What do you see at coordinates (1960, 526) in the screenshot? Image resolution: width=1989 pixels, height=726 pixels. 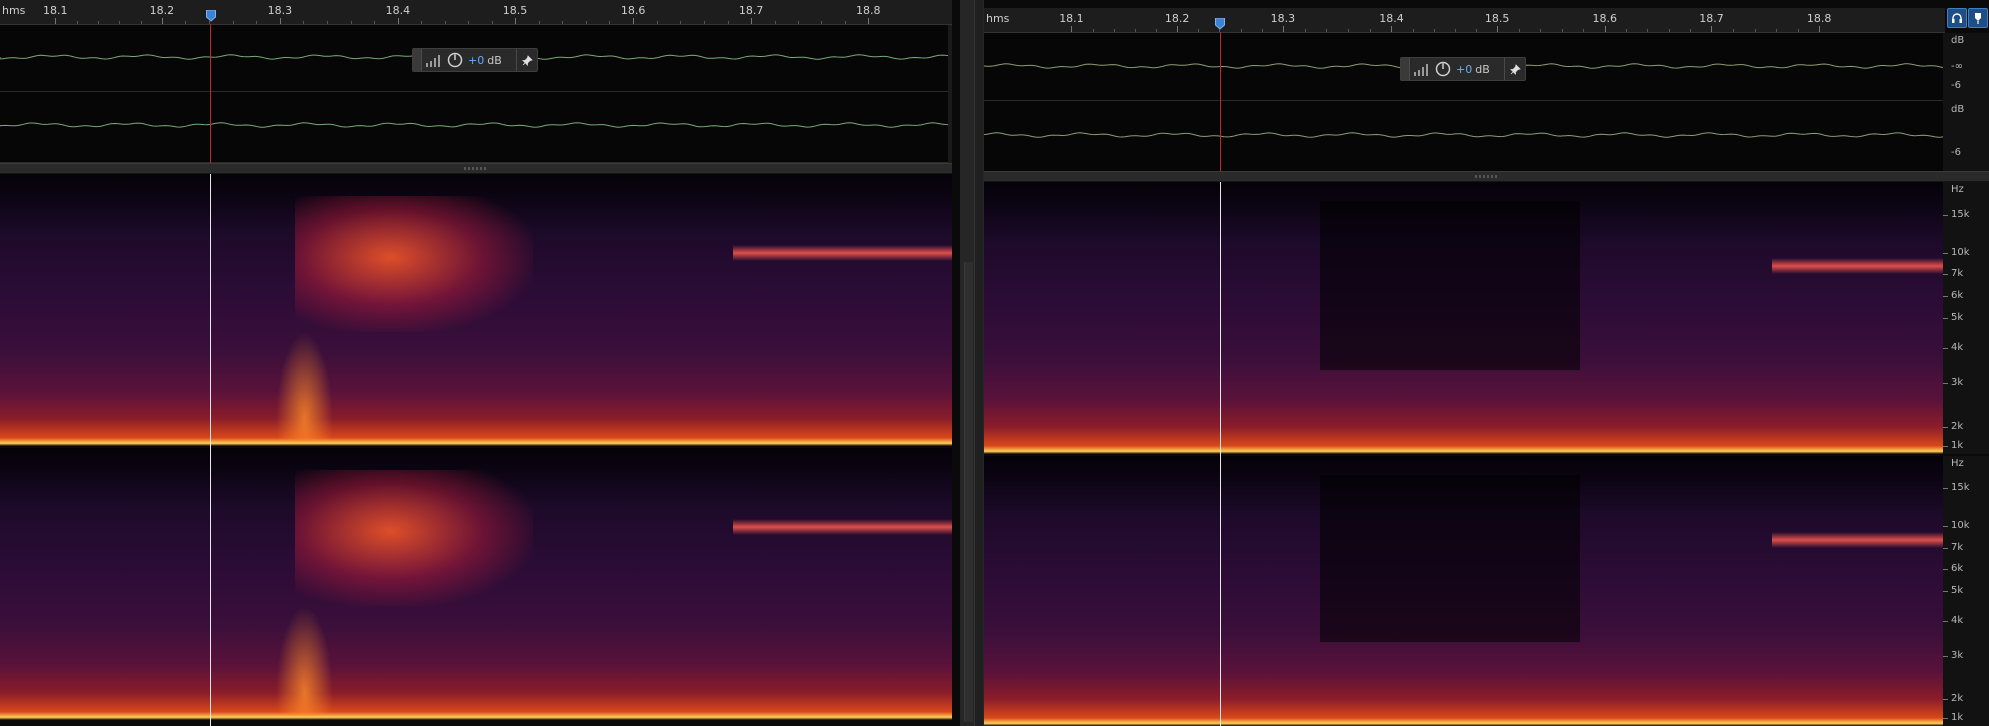 I see `freq-scale-label: 10k` at bounding box center [1960, 526].